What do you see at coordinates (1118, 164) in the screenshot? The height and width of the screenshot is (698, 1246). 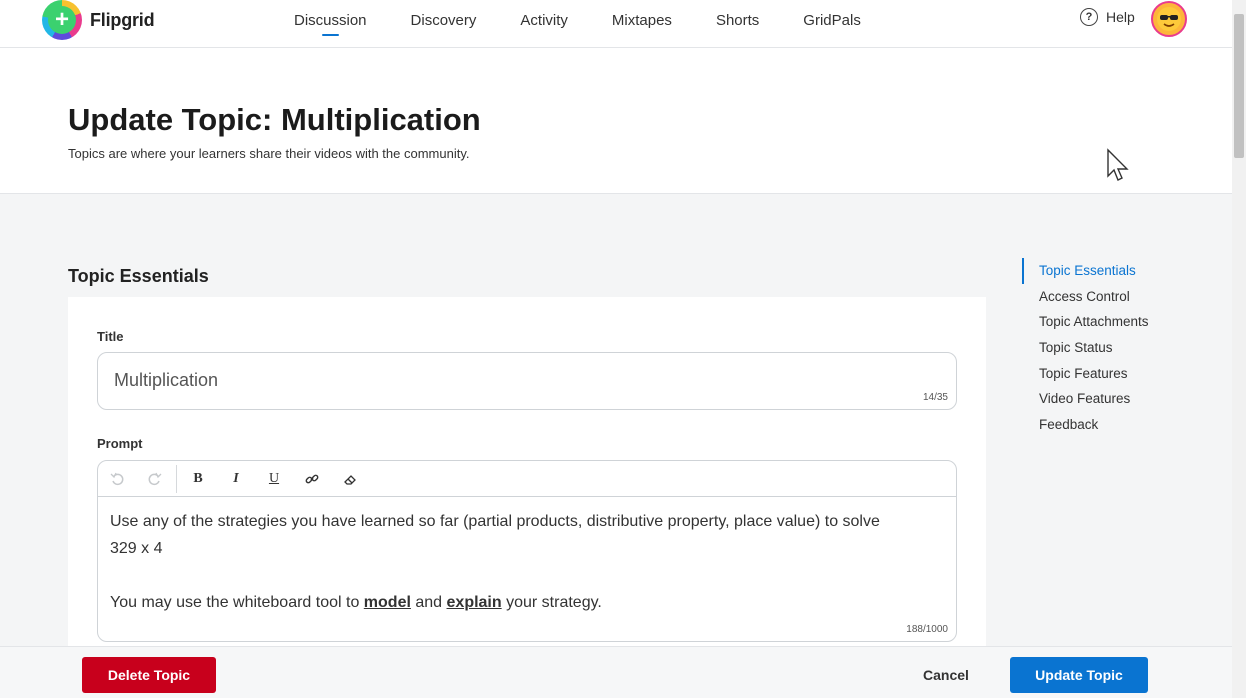 I see `mouse-pointer-icon` at bounding box center [1118, 164].